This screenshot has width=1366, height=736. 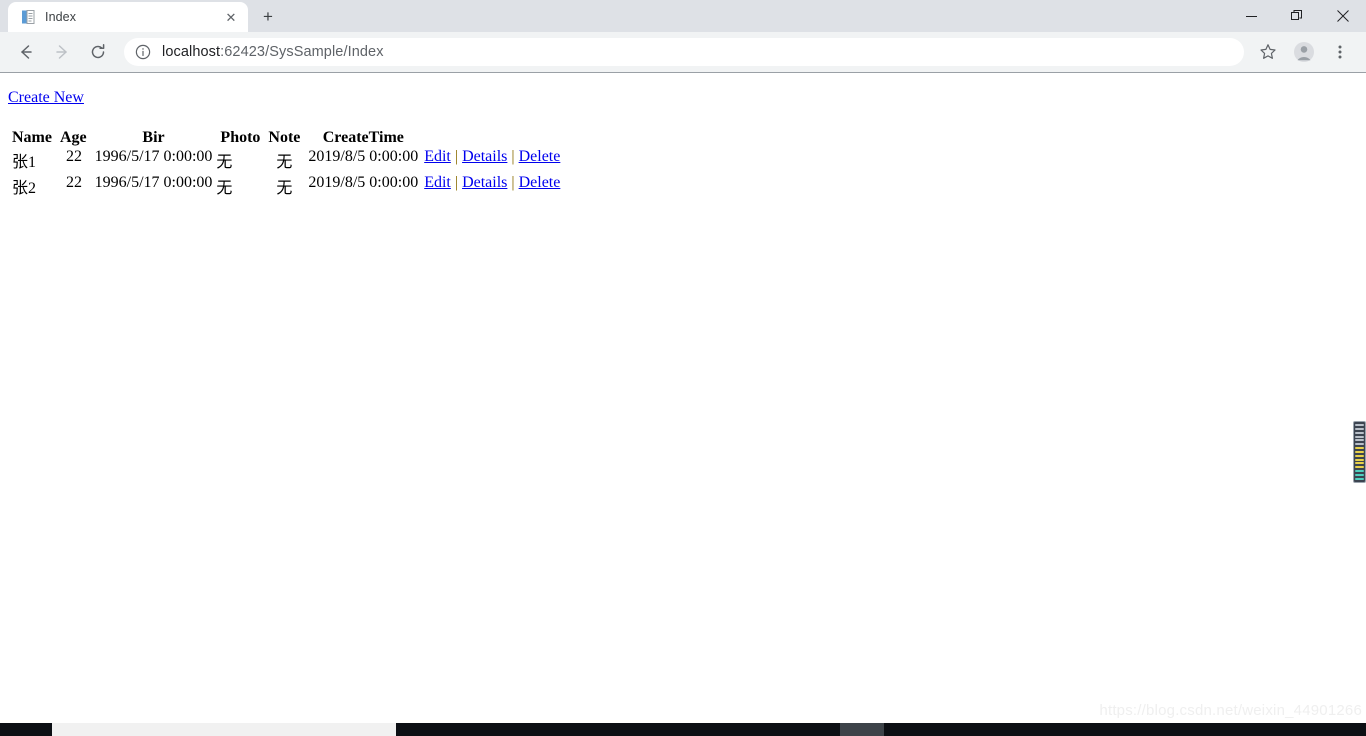 What do you see at coordinates (1343, 16) in the screenshot?
I see `close-window-icon` at bounding box center [1343, 16].